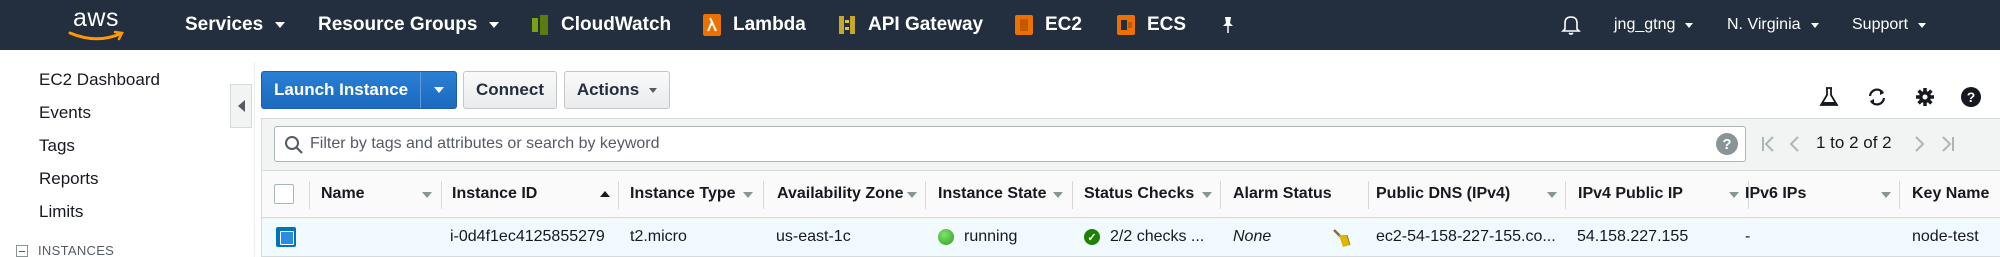  I want to click on pin-shortcuts-button, so click(1228, 25).